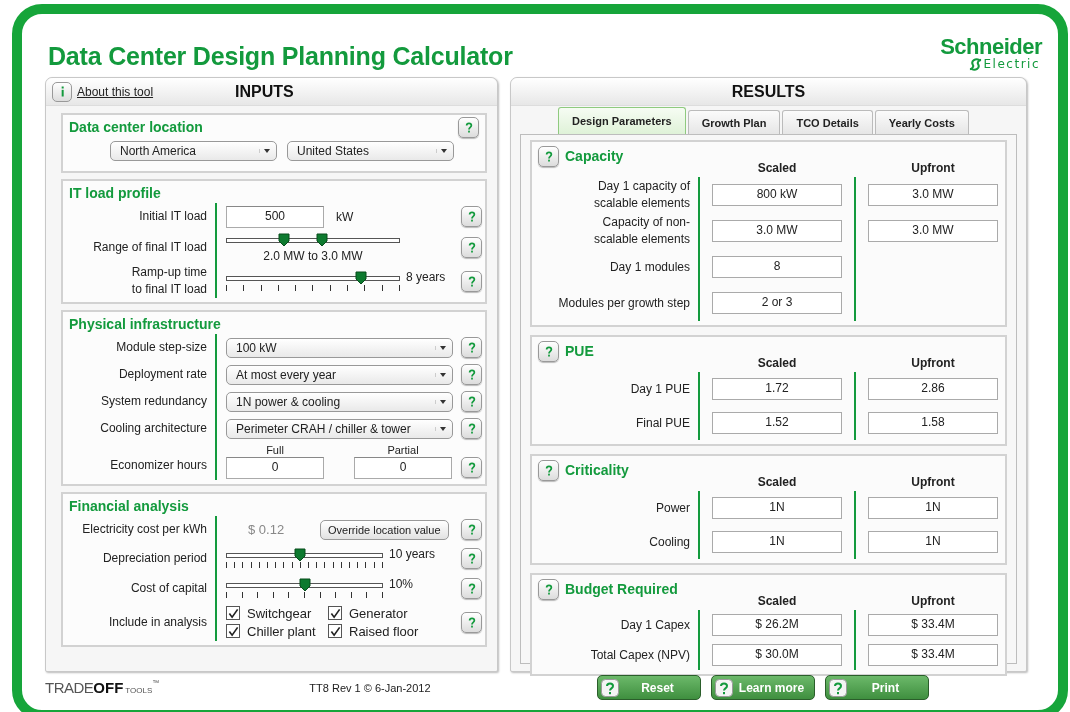 The height and width of the screenshot is (712, 1070). I want to click on logo-wordmark: Schneider, so click(991, 47).